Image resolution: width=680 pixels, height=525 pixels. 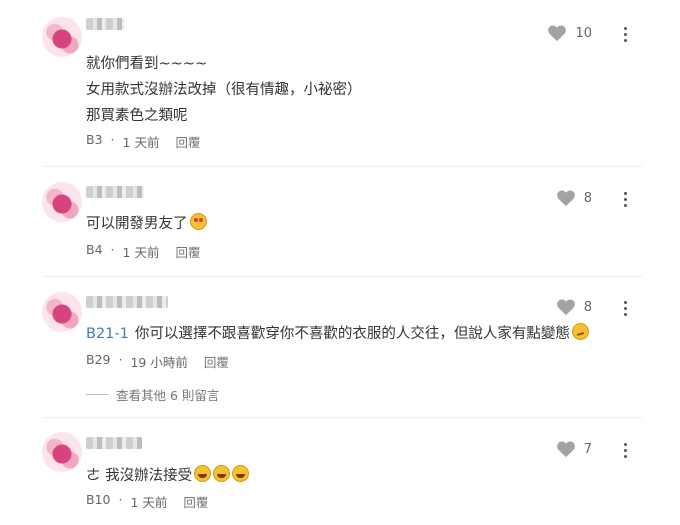 I want to click on like-group: 7, so click(x=574, y=449).